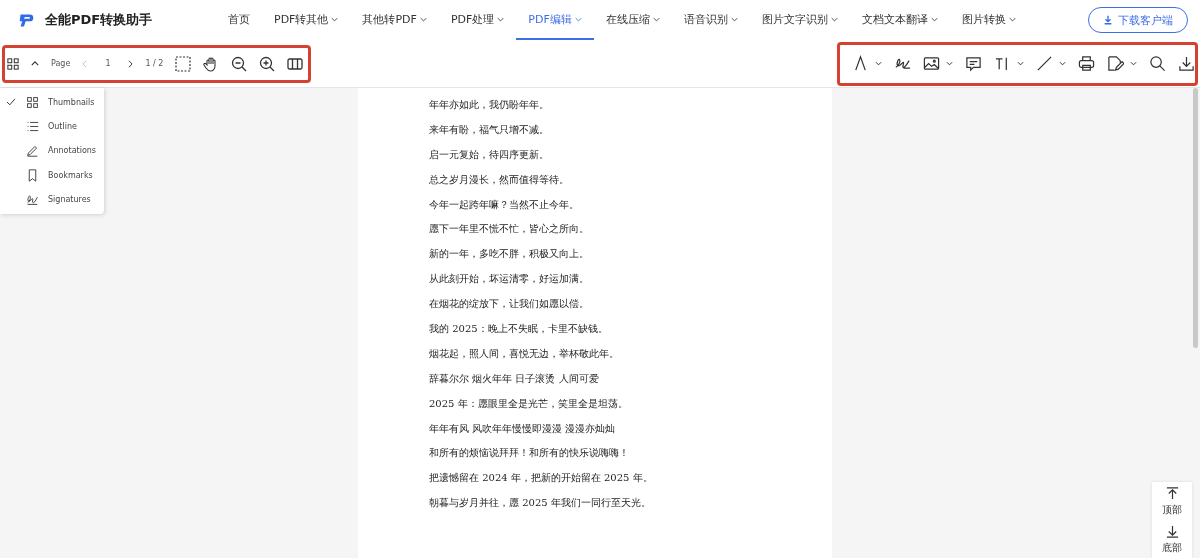 The height and width of the screenshot is (558, 1200). I want to click on arrow-up-icon, so click(1172, 493).